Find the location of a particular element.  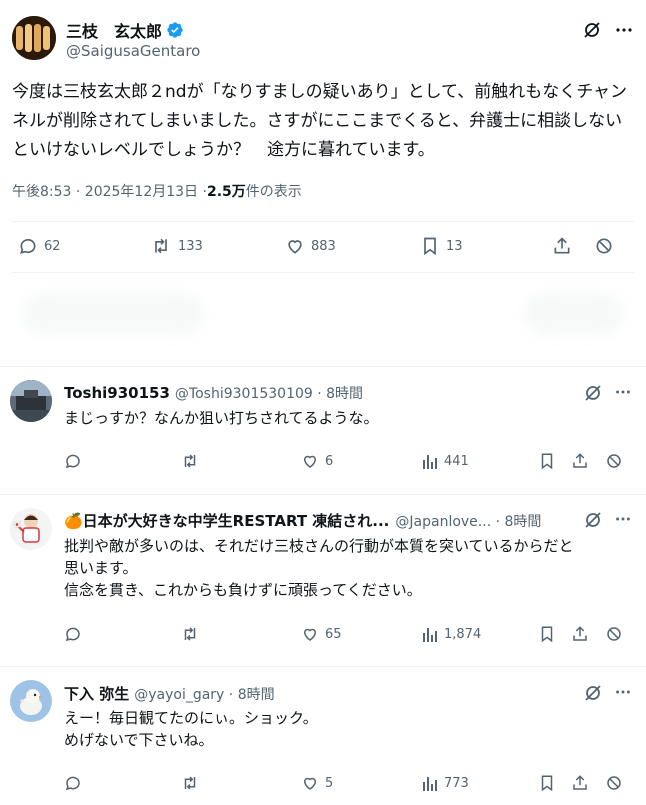

views-button: 441 is located at coordinates (445, 461).